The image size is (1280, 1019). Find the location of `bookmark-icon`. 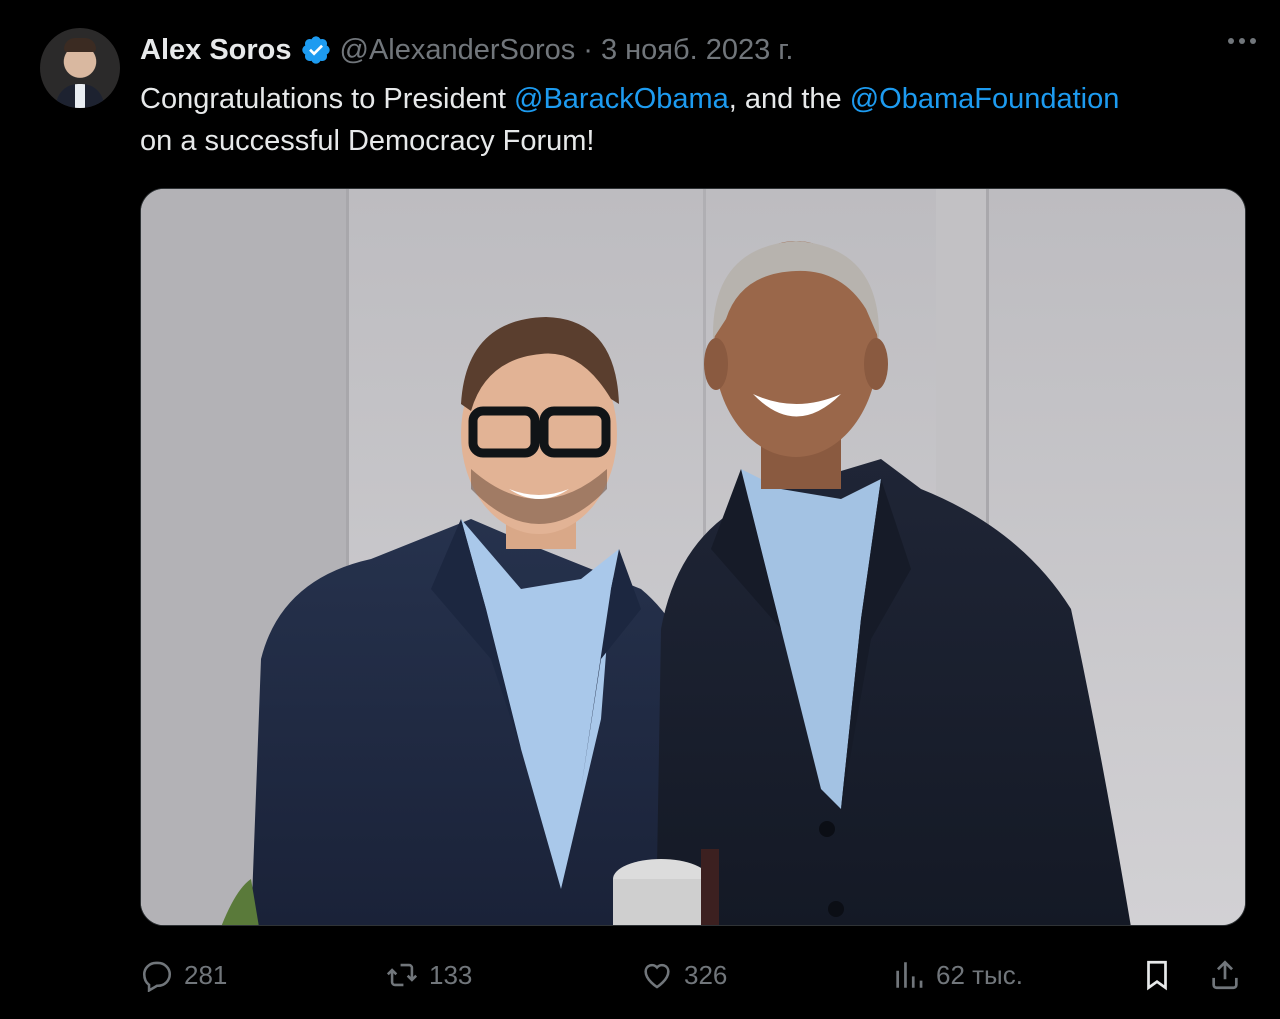

bookmark-icon is located at coordinates (1157, 975).